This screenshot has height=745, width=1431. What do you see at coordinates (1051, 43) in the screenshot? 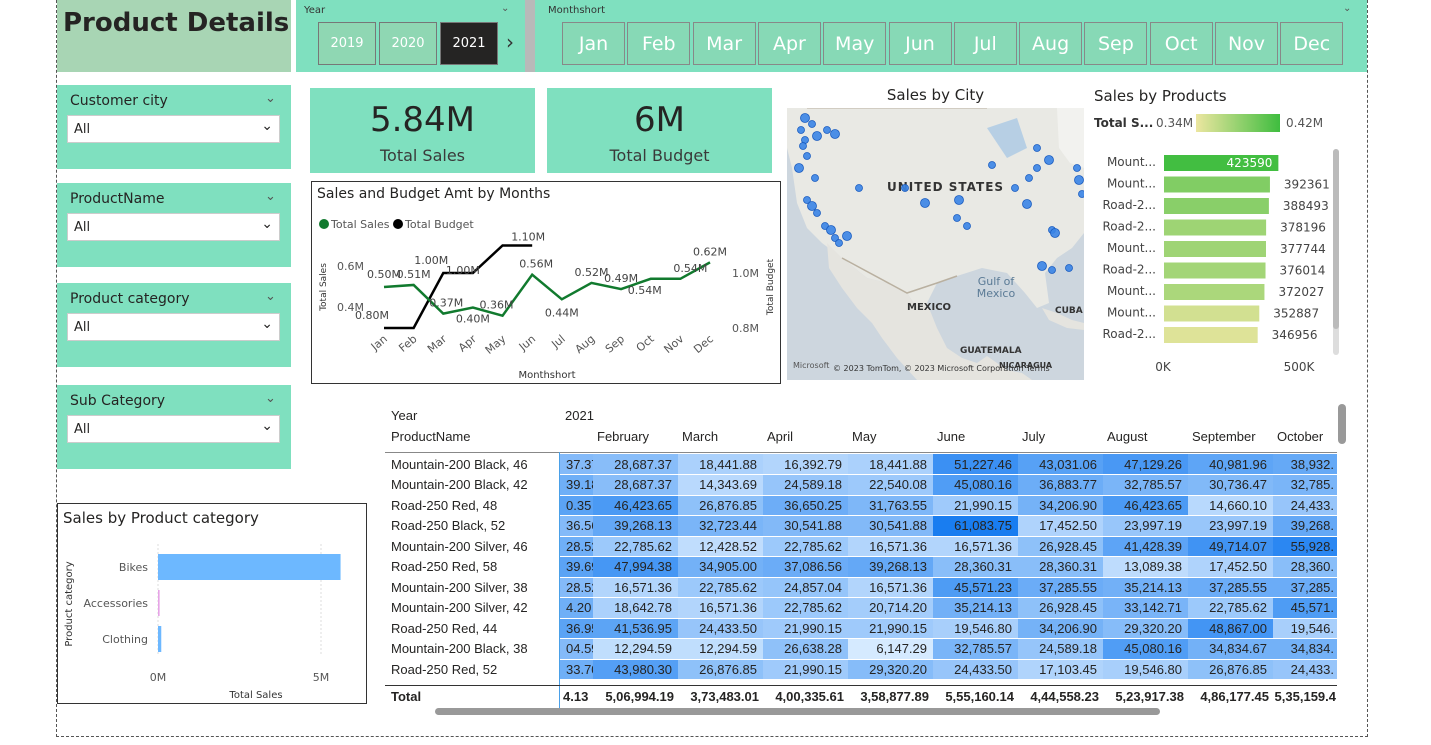
I see `month-button-aug: Aug` at bounding box center [1051, 43].